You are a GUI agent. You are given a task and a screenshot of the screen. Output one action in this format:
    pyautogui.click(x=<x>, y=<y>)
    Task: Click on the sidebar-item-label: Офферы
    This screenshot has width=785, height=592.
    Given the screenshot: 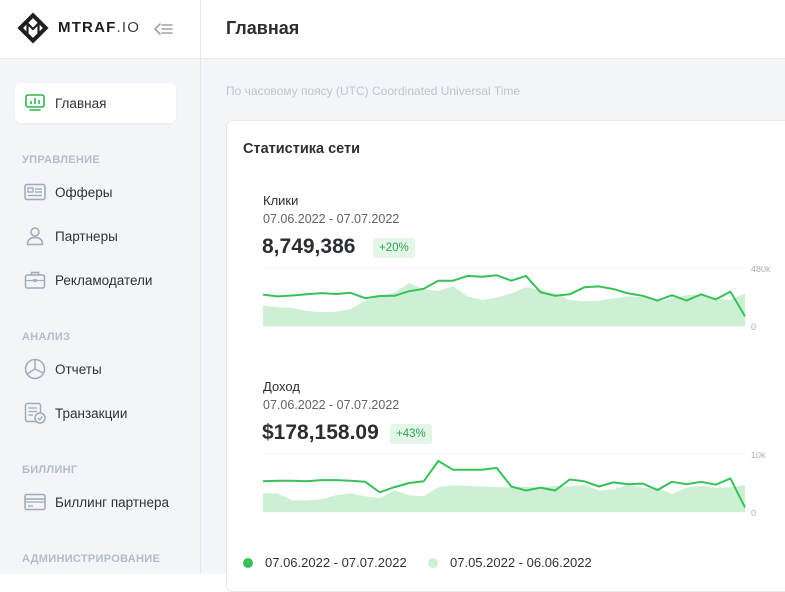 What is the action you would take?
    pyautogui.click(x=84, y=192)
    